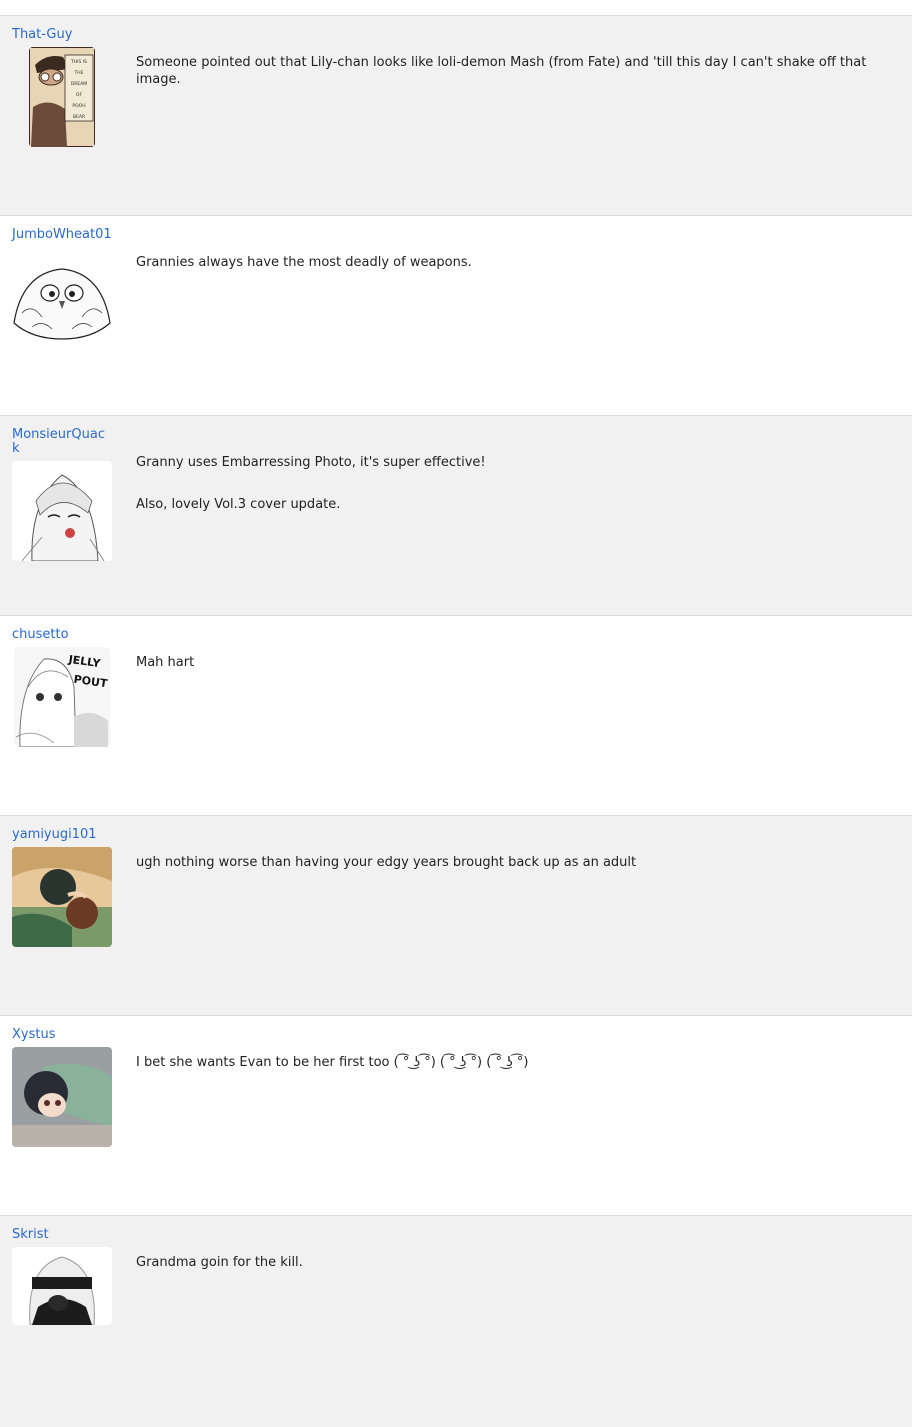 Image resolution: width=912 pixels, height=1427 pixels. What do you see at coordinates (516, 675) in the screenshot?
I see `comment-body: Mah hart` at bounding box center [516, 675].